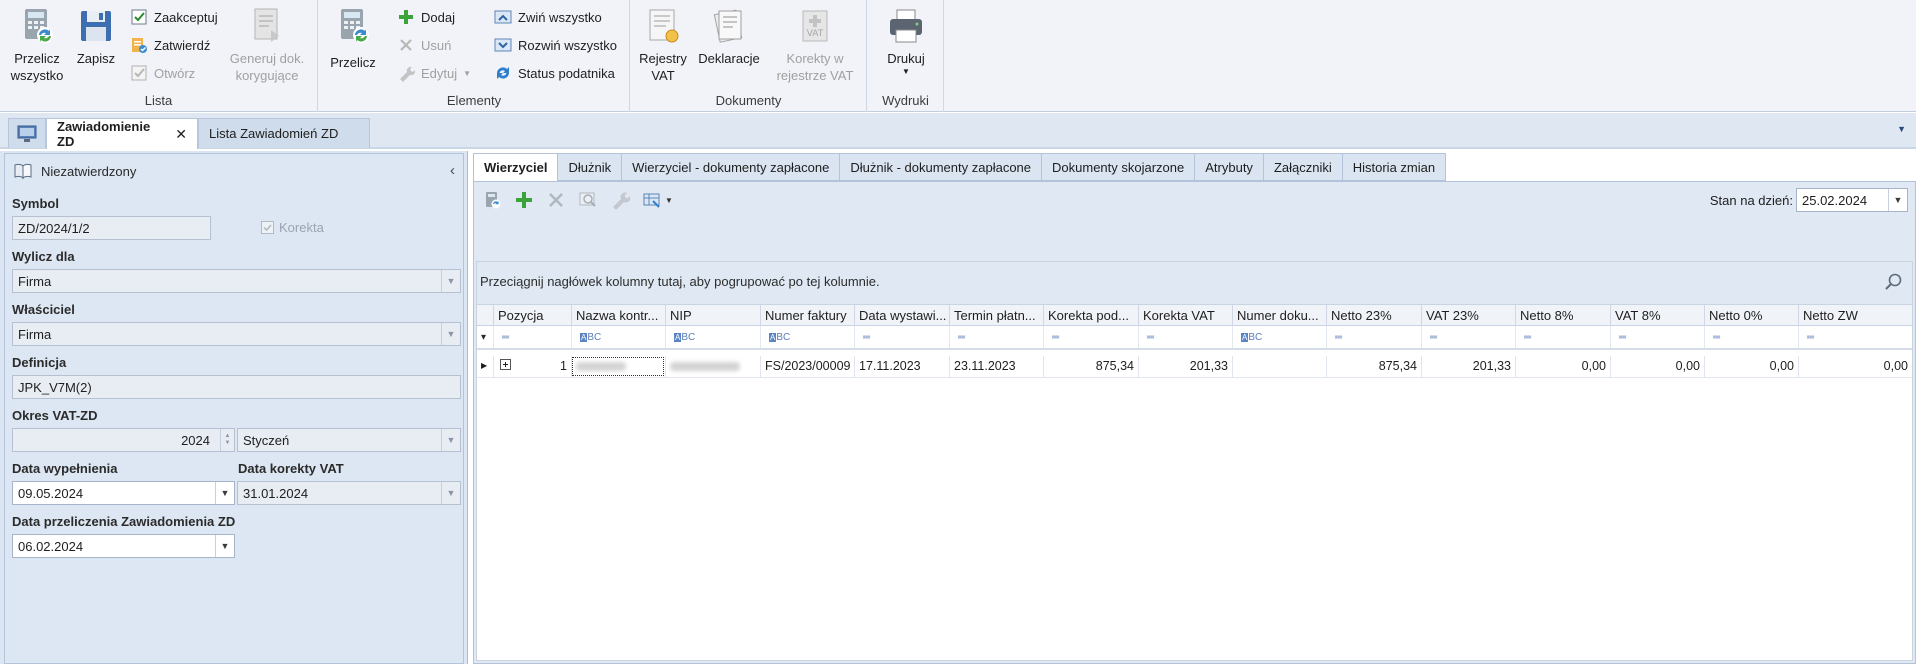 The width and height of the screenshot is (1916, 664). I want to click on przelicz-button: Przelicz, so click(353, 37).